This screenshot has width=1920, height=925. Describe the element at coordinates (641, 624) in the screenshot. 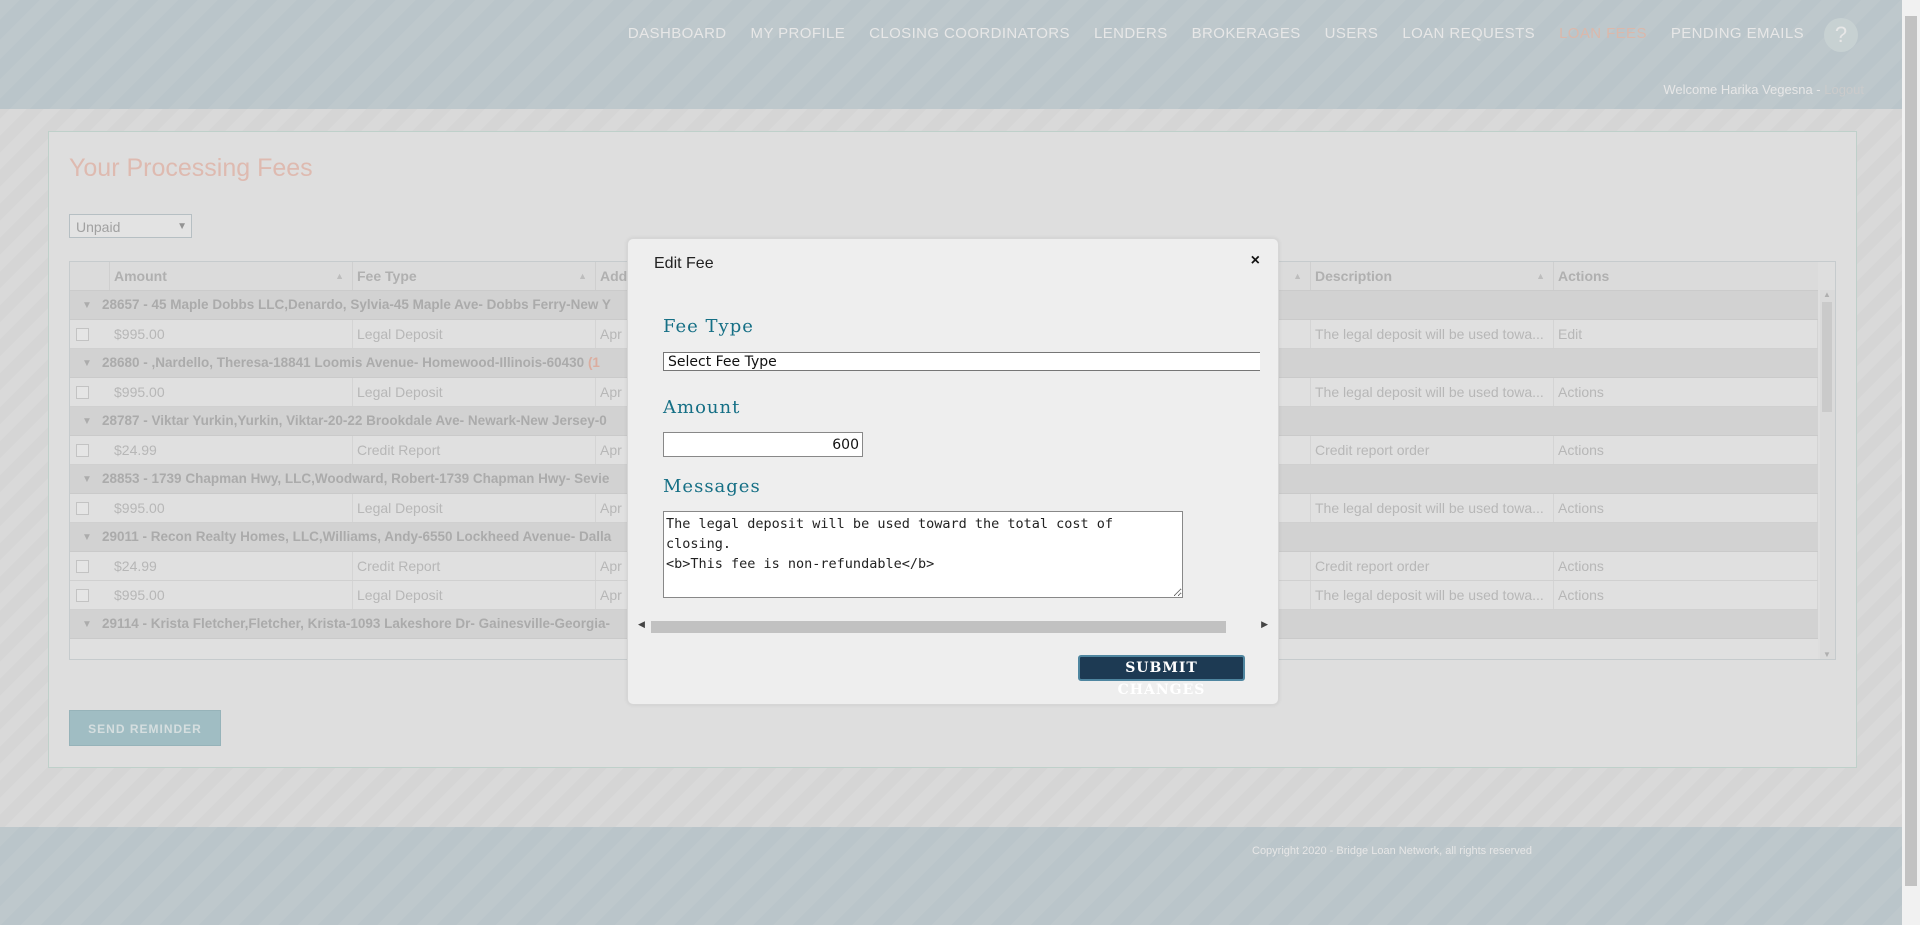

I see `scroll-left-icon: ◀` at that location.